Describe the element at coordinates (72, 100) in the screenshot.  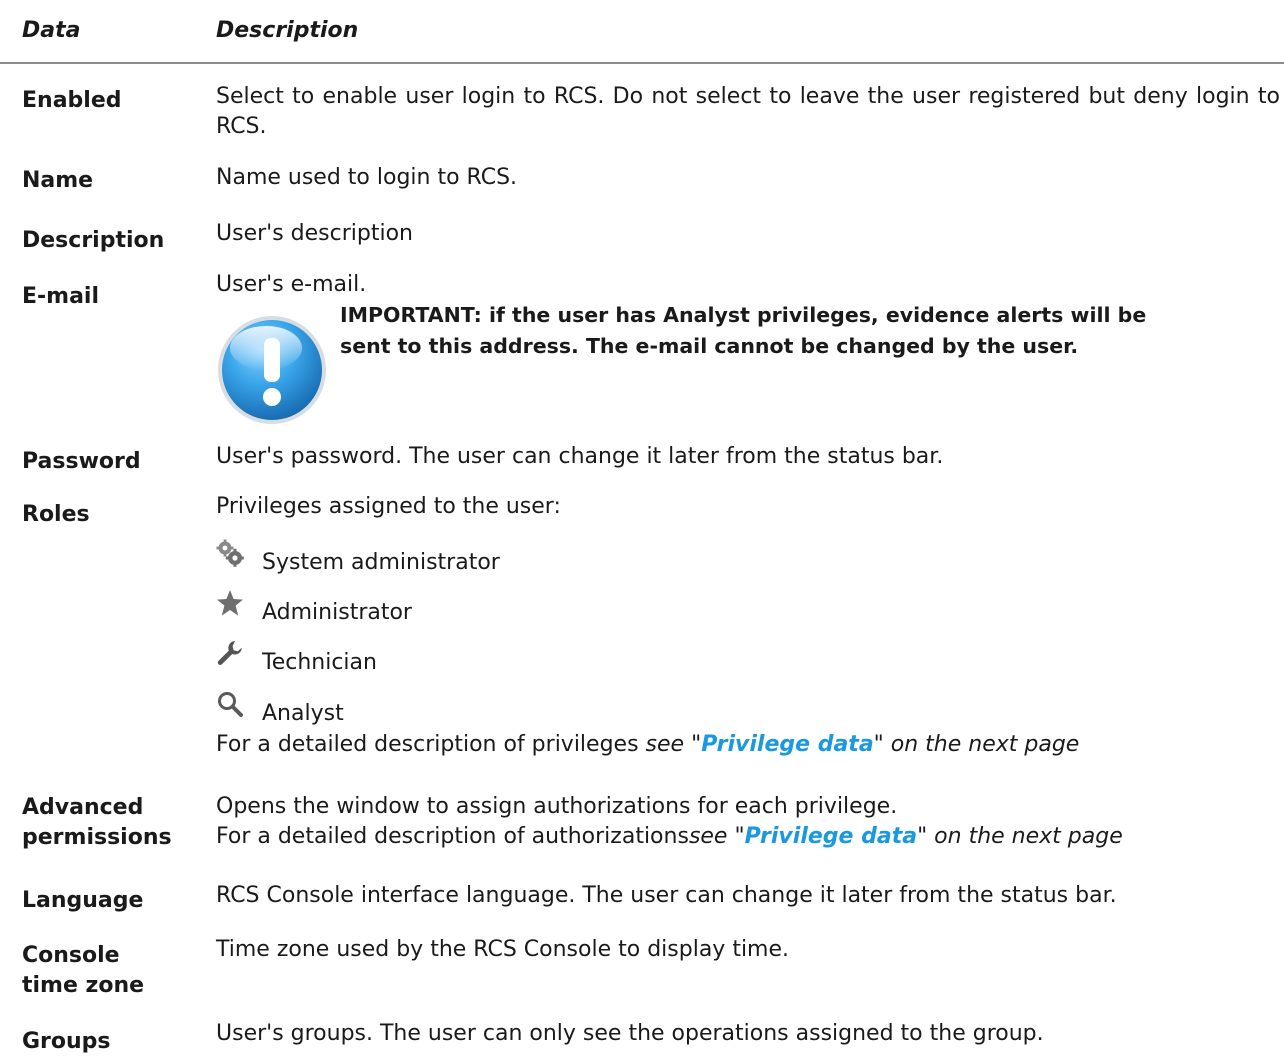
I see `term-enabled: Enabled` at that location.